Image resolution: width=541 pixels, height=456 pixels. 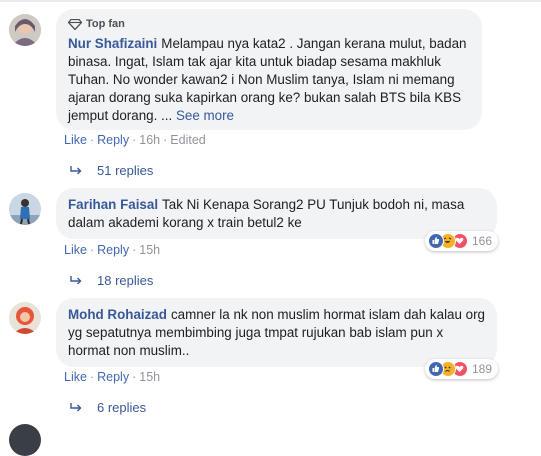 What do you see at coordinates (270, 1) in the screenshot?
I see `top-divider` at bounding box center [270, 1].